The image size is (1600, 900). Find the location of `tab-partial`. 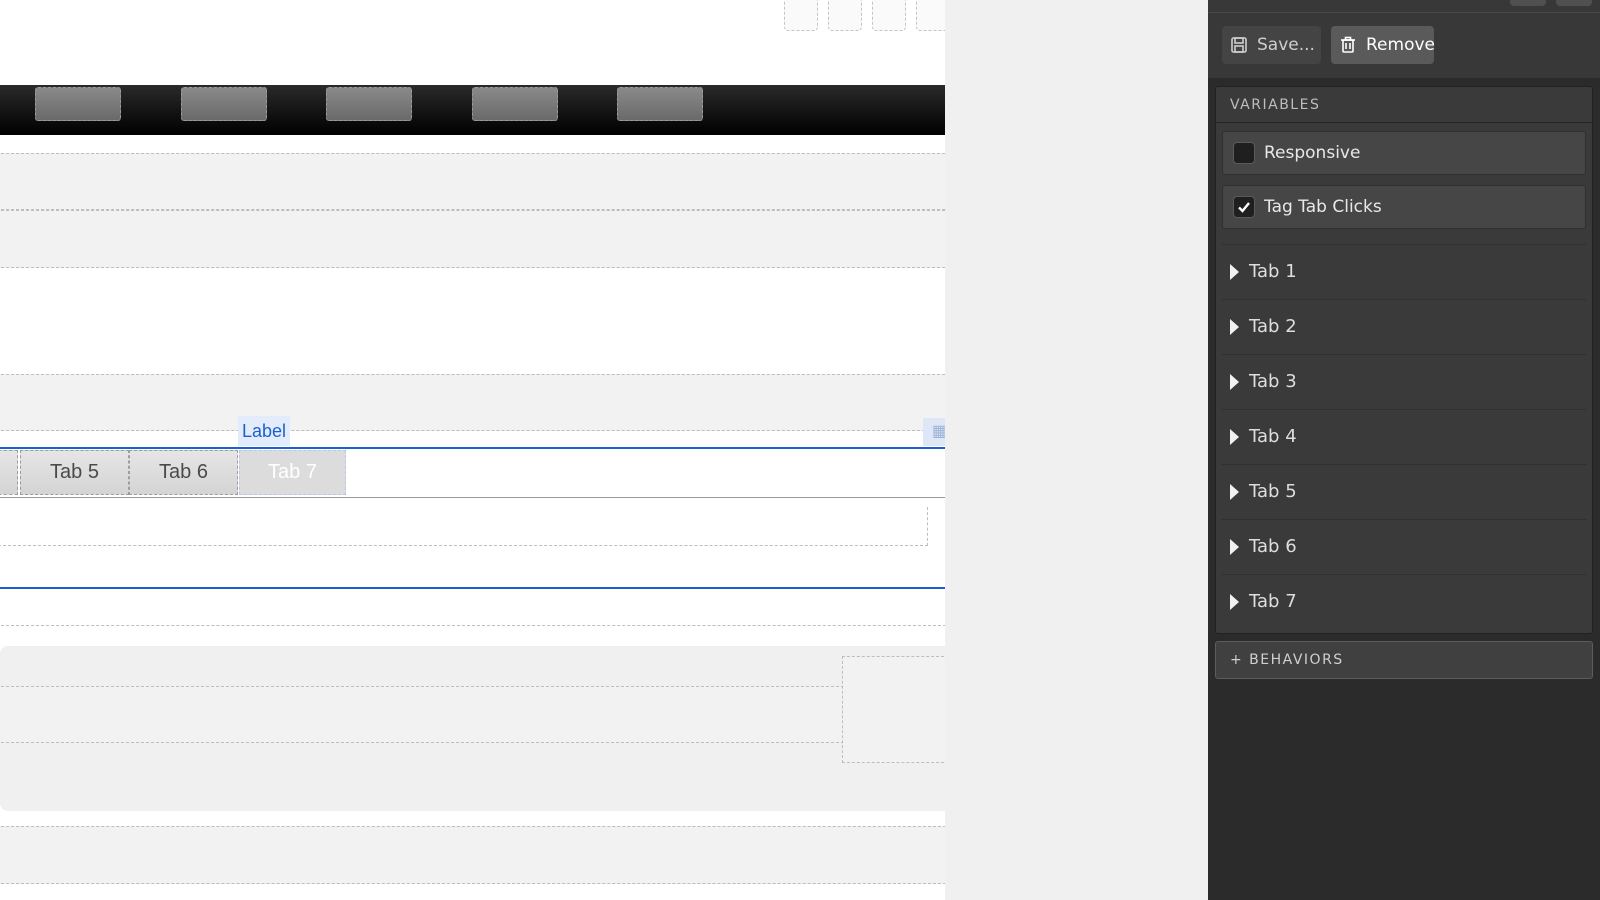

tab-partial is located at coordinates (9, 472).